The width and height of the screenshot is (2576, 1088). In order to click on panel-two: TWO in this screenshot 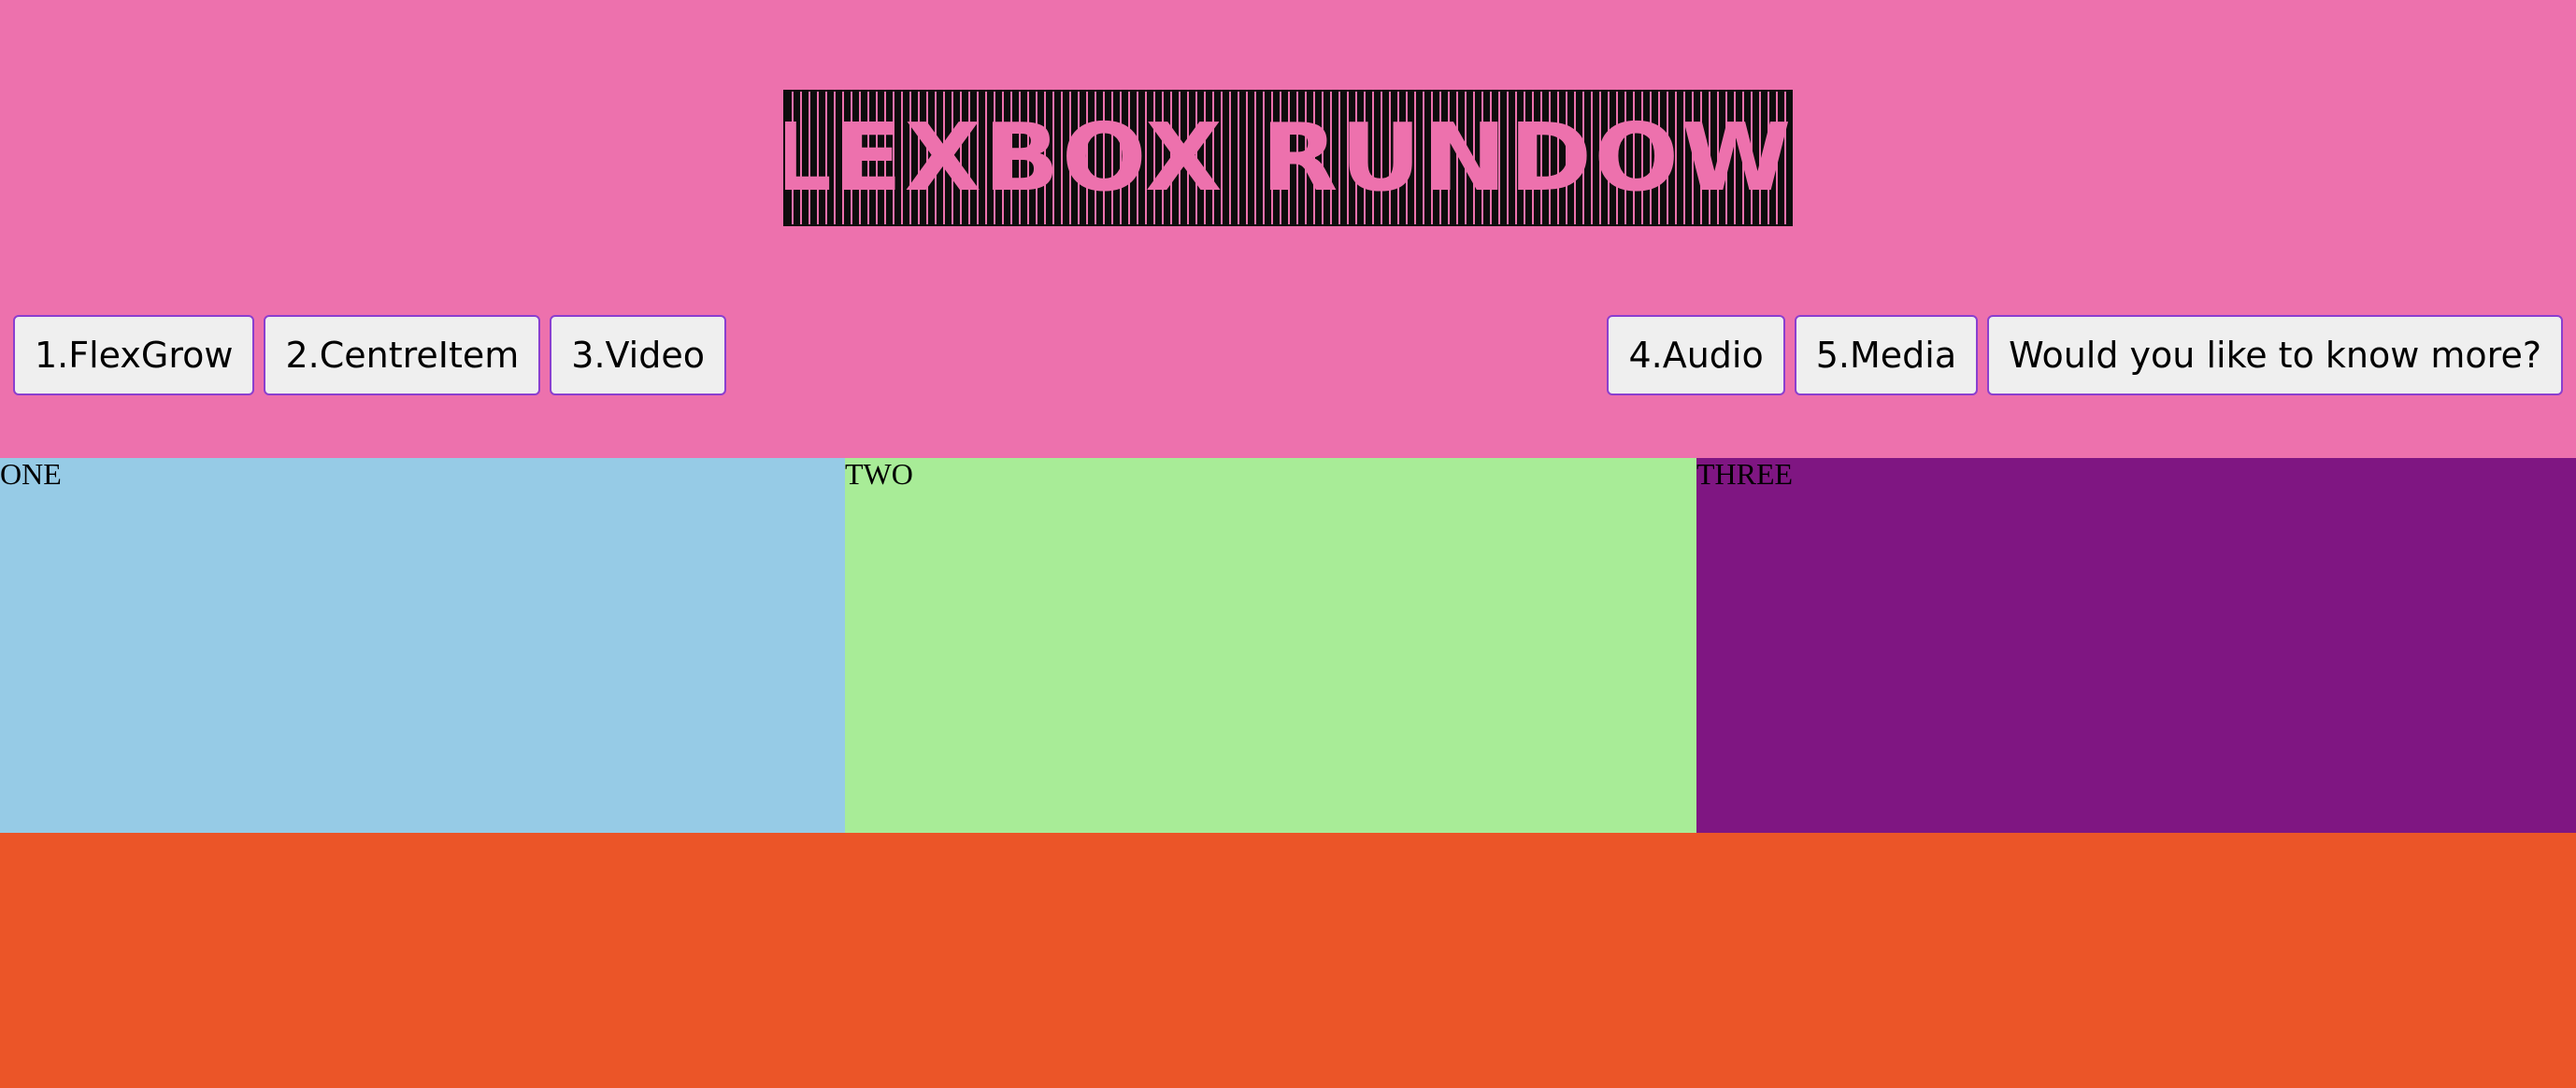, I will do `click(1270, 645)`.